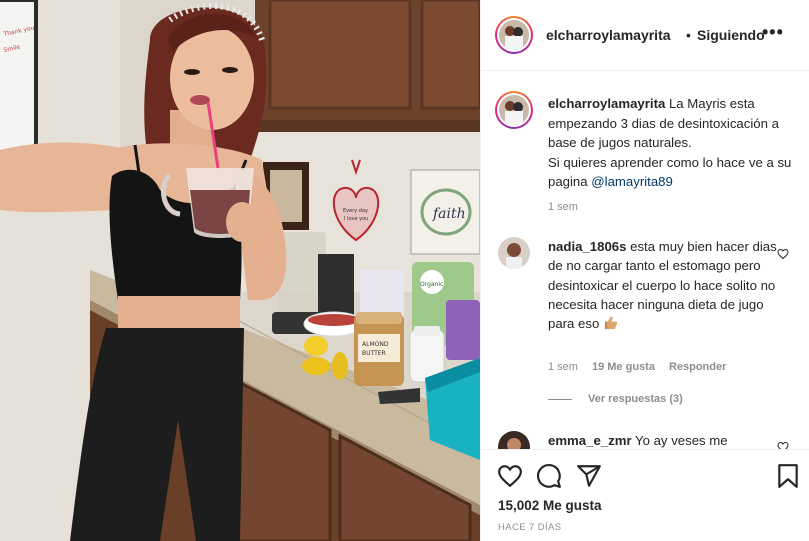  I want to click on comment-avatar-image, so click(514, 253).